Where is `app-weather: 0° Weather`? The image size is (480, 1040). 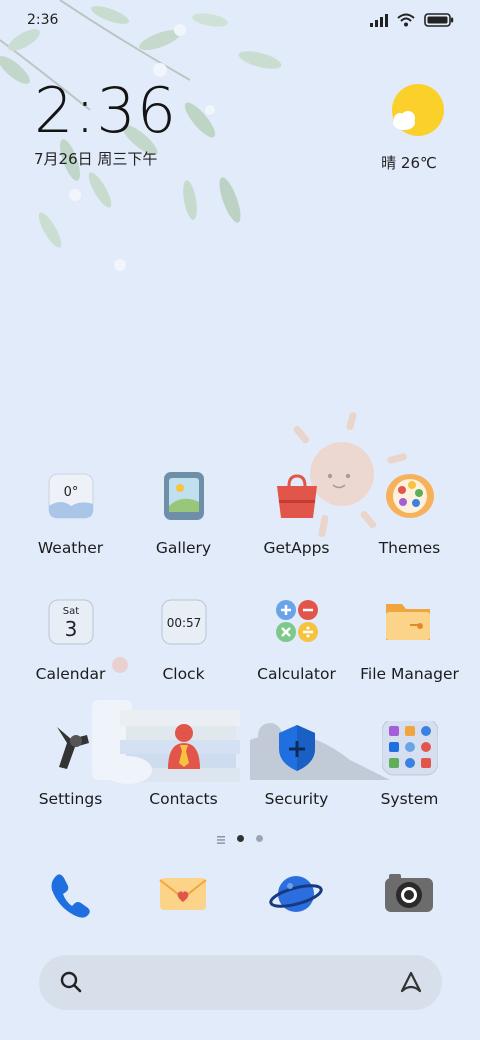 app-weather: 0° Weather is located at coordinates (70, 513).